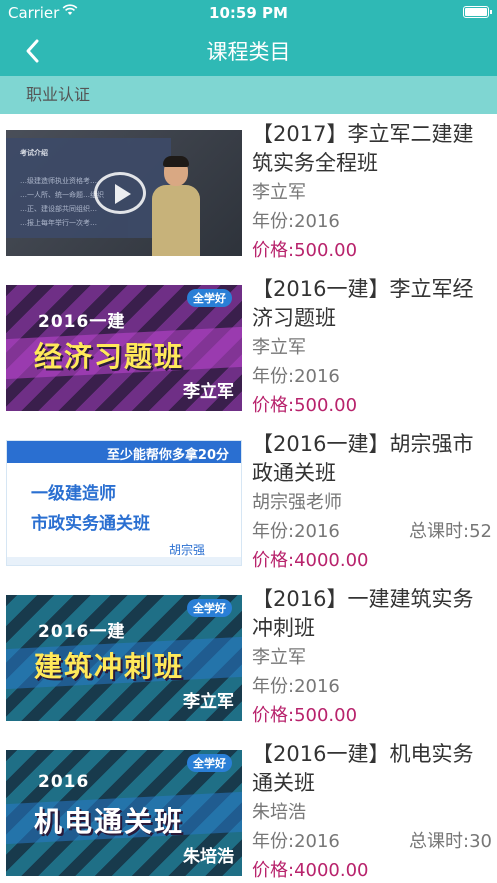  I want to click on clock: 10:59 PM, so click(248, 13).